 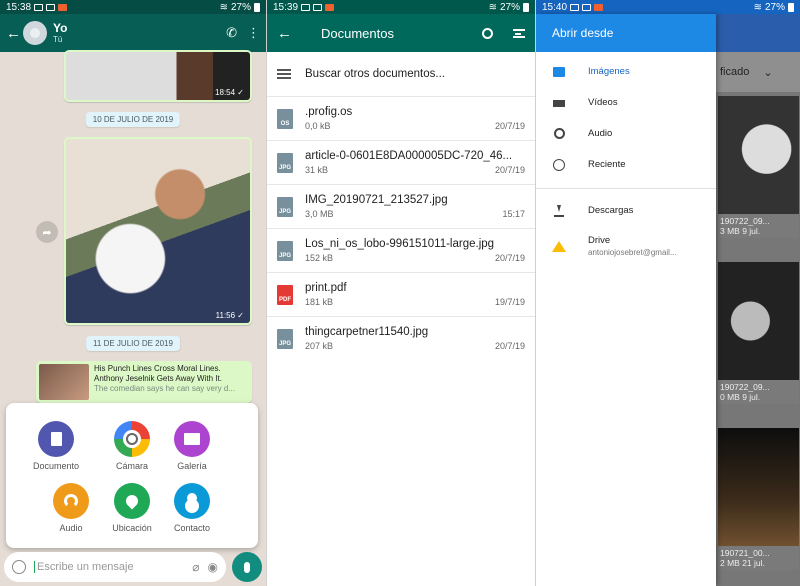 I want to click on audio-icon, so click(x=559, y=134).